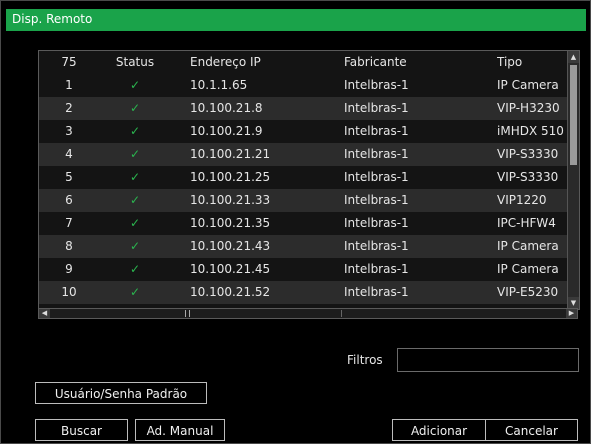  I want to click on table-row: 1 ✓ 10.1.1.65 Intelbras-1 IP Camera, so click(303, 85).